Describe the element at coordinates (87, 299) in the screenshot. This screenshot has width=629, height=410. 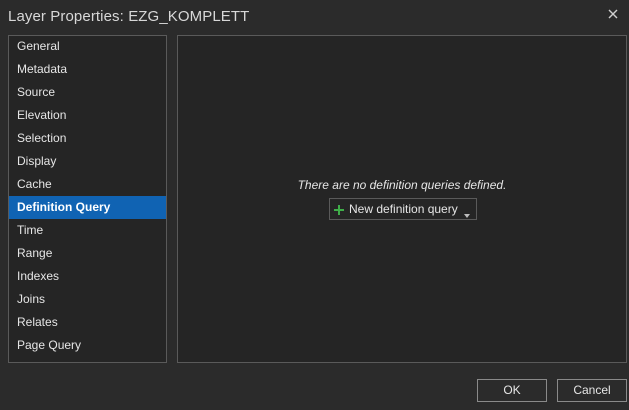
I see `sidebar-item-joins: Joins` at that location.